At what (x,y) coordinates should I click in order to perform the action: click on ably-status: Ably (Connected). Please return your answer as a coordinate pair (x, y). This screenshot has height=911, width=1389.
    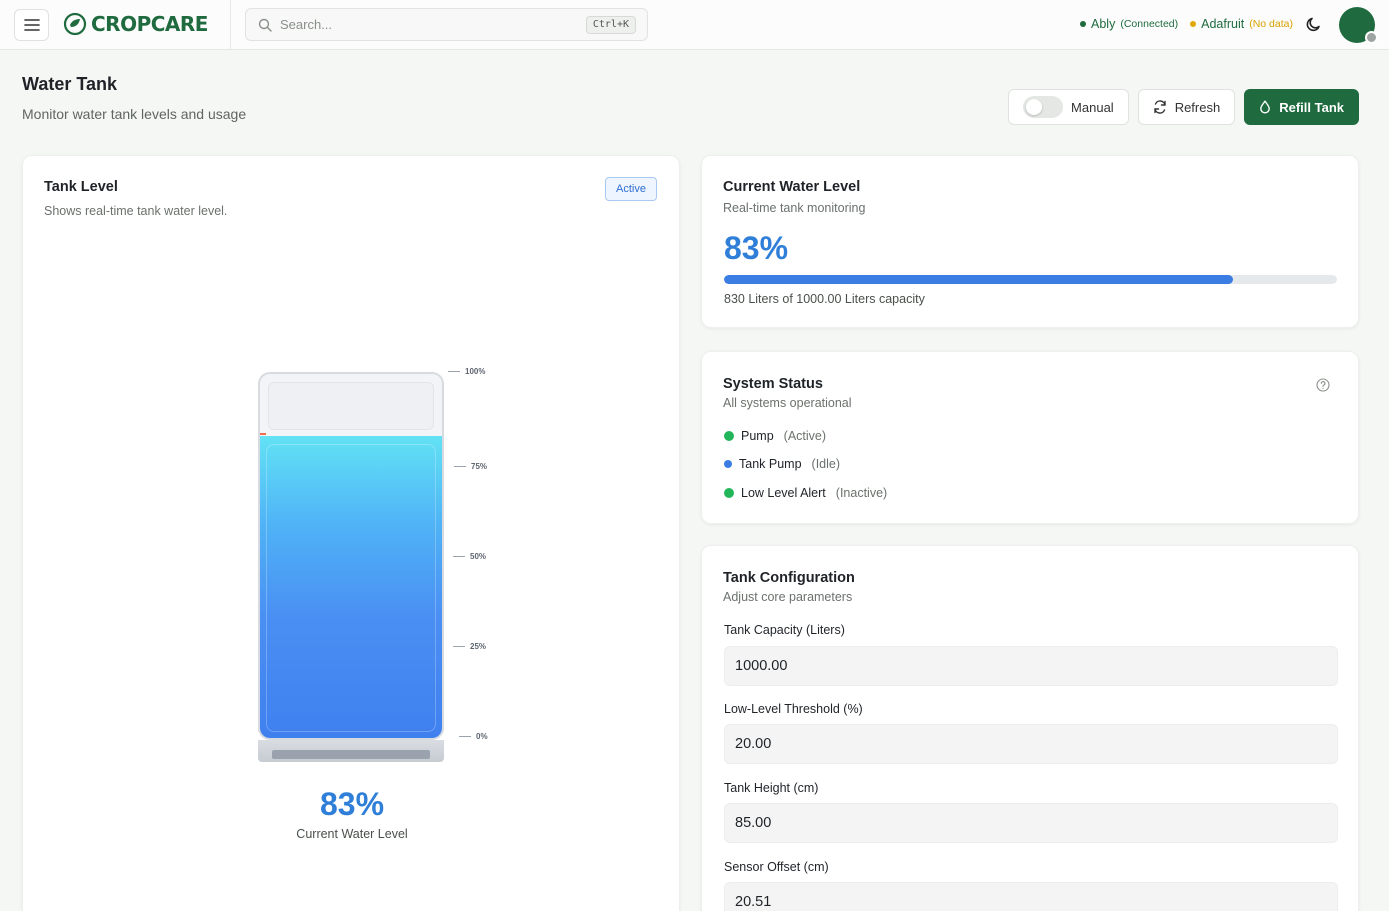
    Looking at the image, I should click on (1129, 24).